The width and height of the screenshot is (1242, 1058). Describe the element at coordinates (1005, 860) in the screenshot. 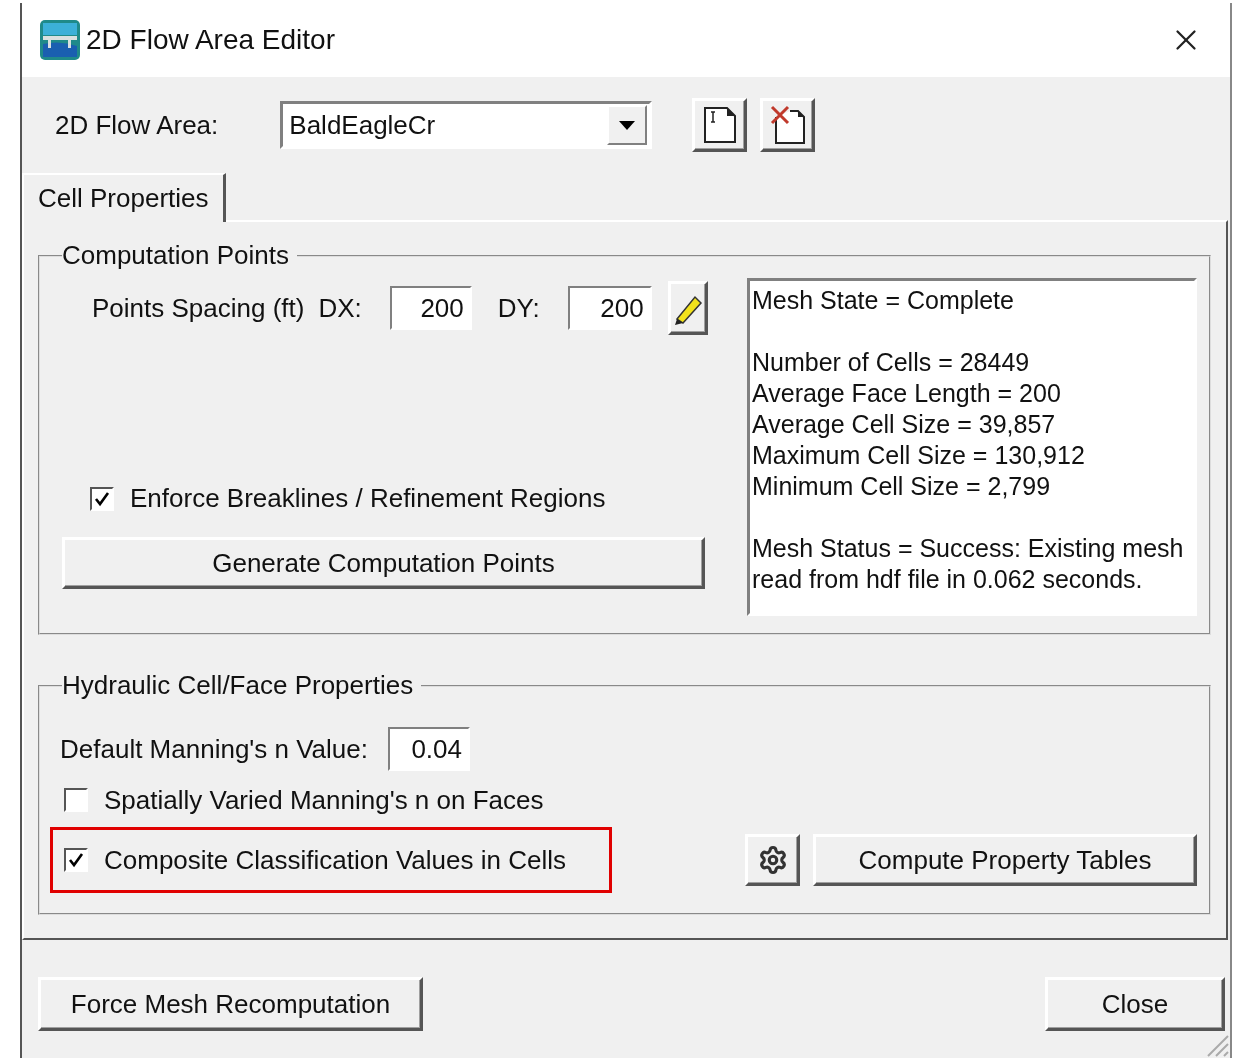

I see `compute-button: Compute Property Tables` at that location.